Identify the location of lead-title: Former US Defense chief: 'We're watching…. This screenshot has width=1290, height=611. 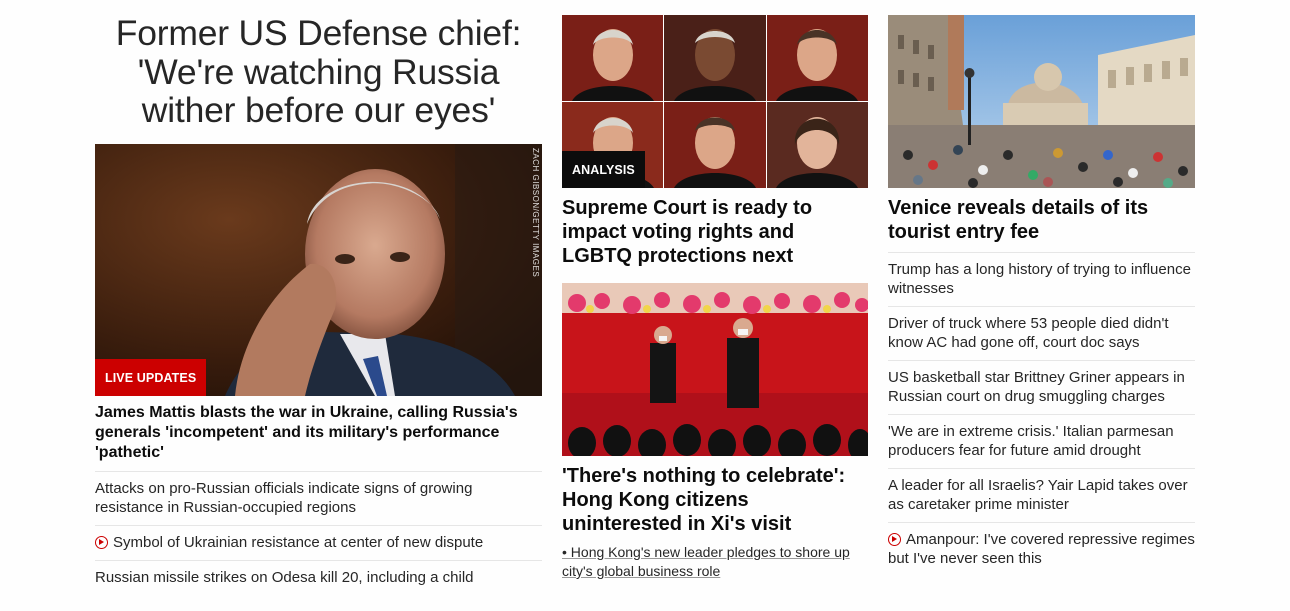
(318, 72).